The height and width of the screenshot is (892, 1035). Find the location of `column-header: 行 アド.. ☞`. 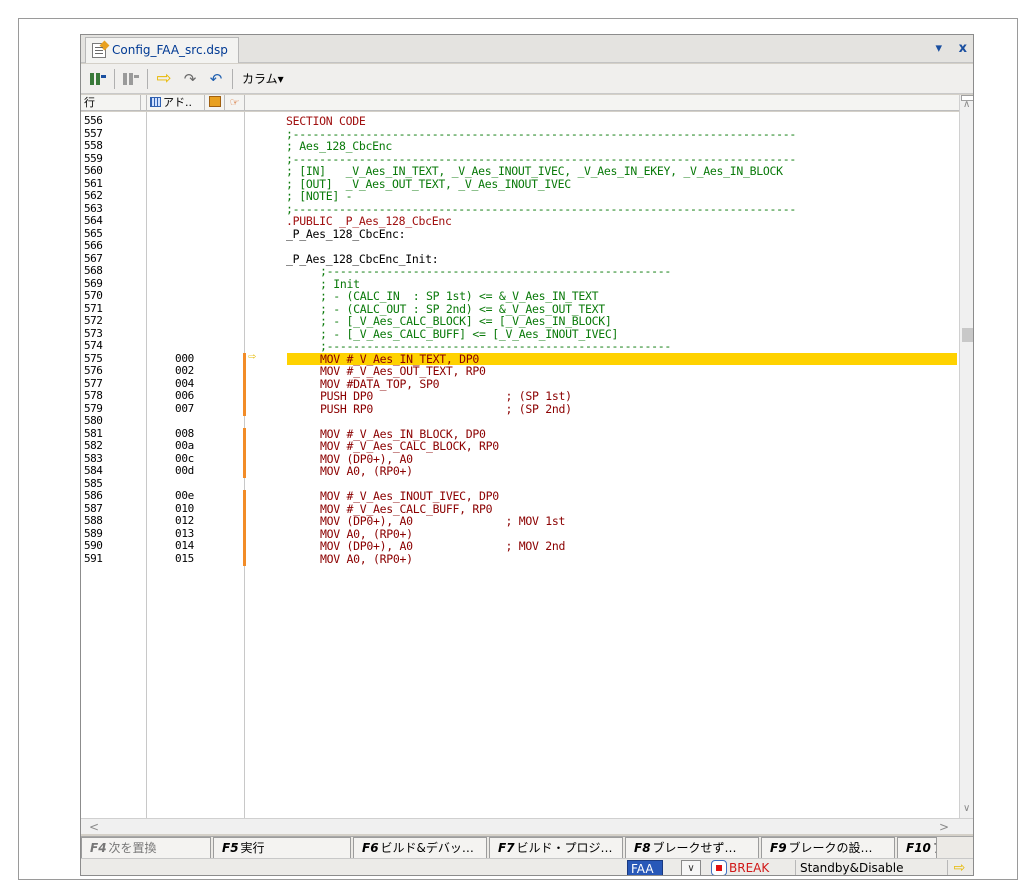

column-header: 行 アド.. ☞ is located at coordinates (520, 103).